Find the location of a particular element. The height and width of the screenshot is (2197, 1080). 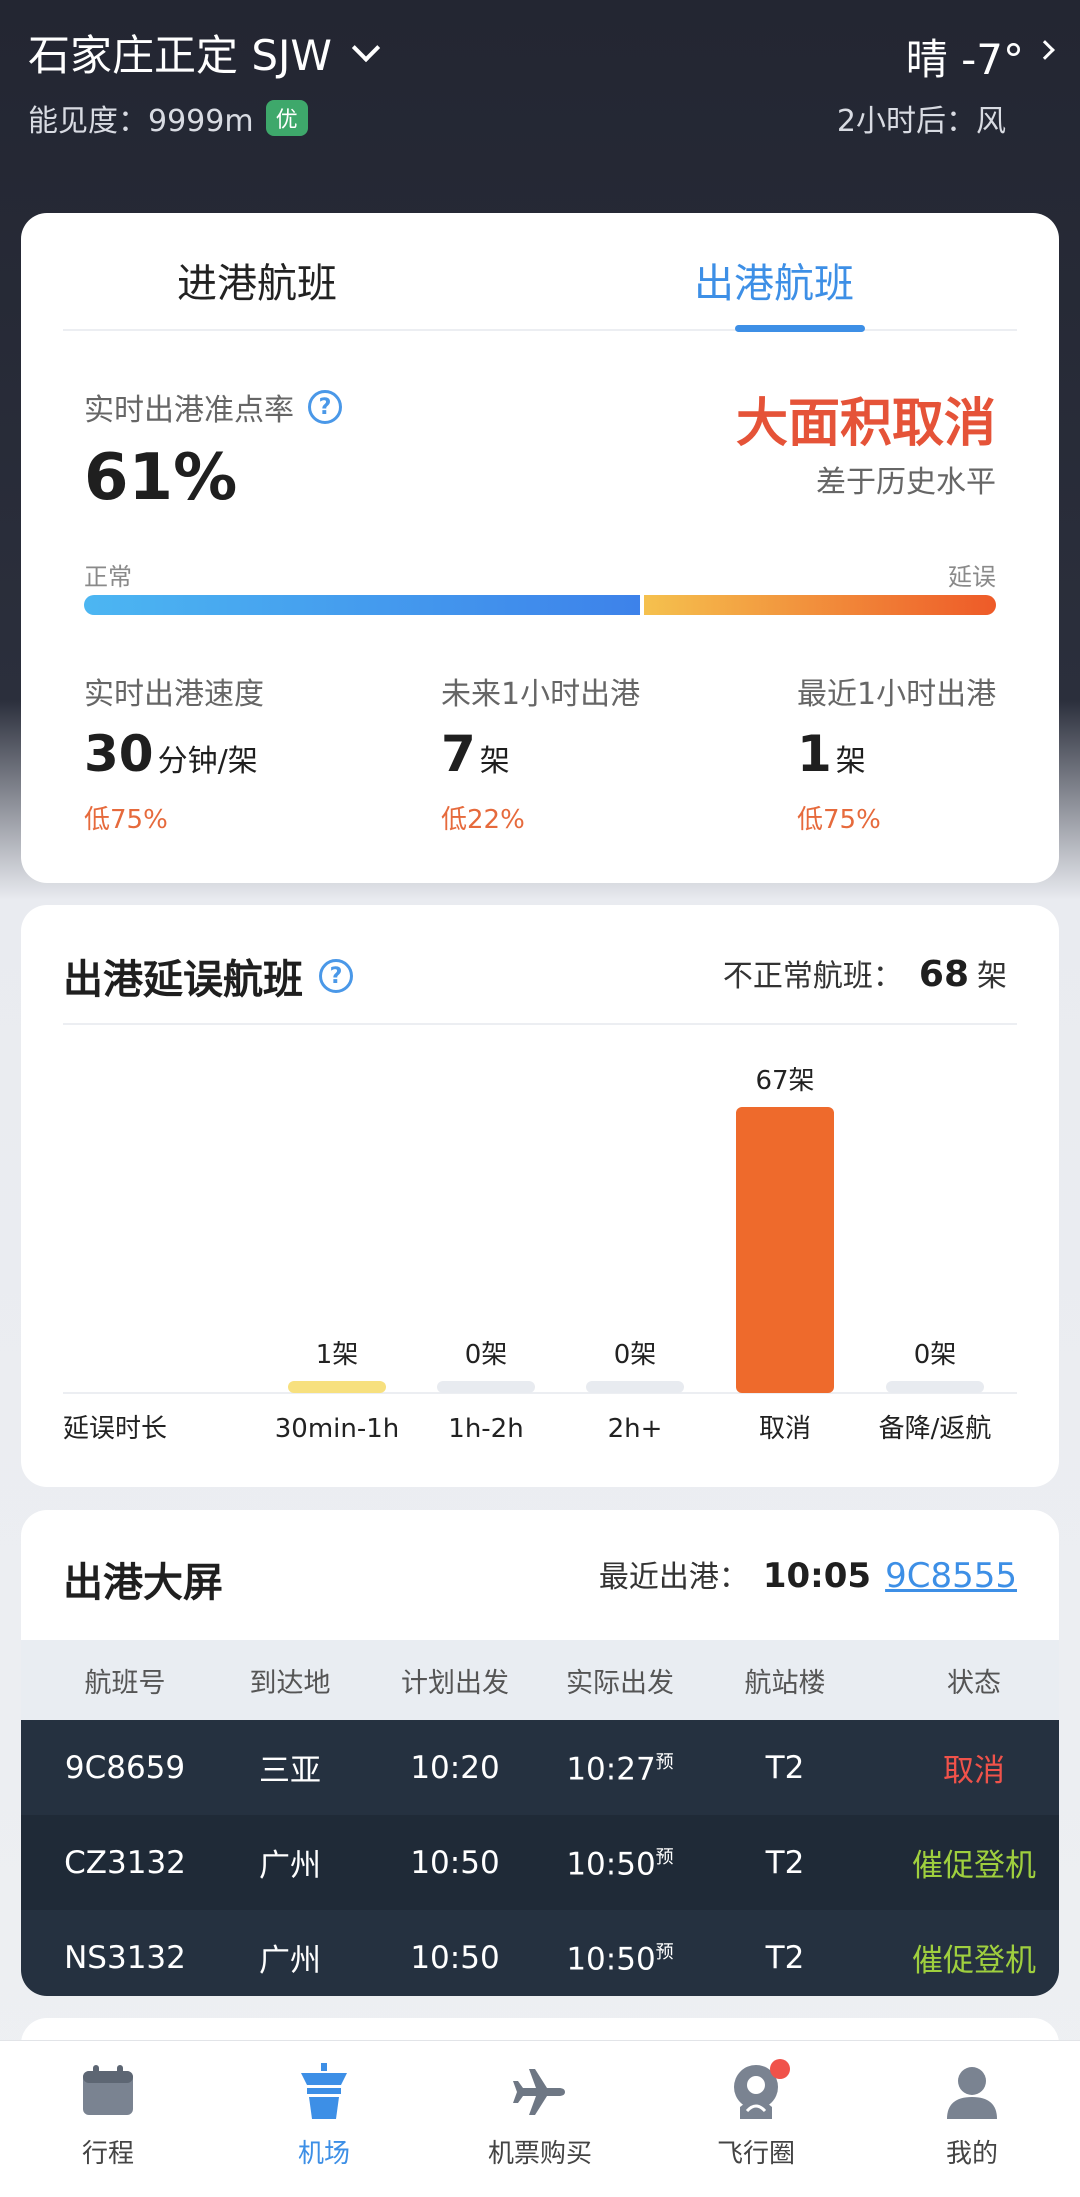

table-row: CZ3132 广州 10:50 10:50预 T2 催促登机 is located at coordinates (540, 1862).